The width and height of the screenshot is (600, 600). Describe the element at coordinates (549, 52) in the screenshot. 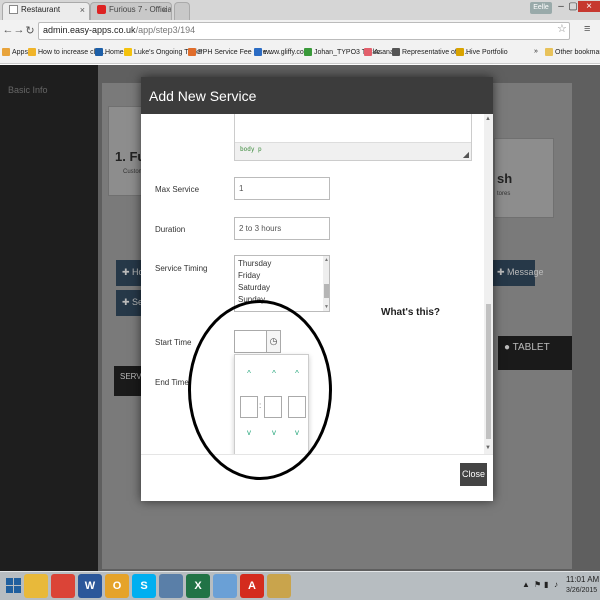

I see `folder-icon` at that location.